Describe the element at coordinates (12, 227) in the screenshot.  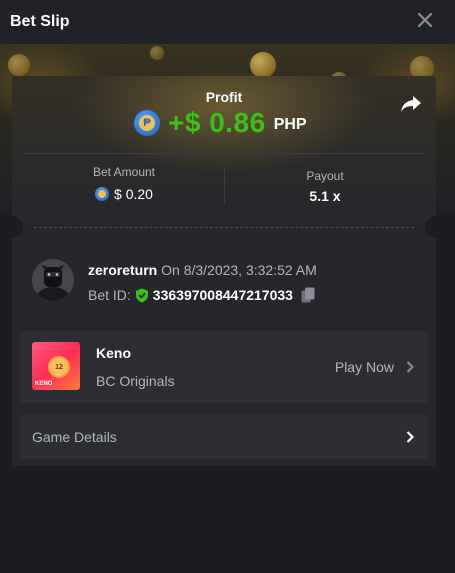
I see `ticket-notch-left` at that location.